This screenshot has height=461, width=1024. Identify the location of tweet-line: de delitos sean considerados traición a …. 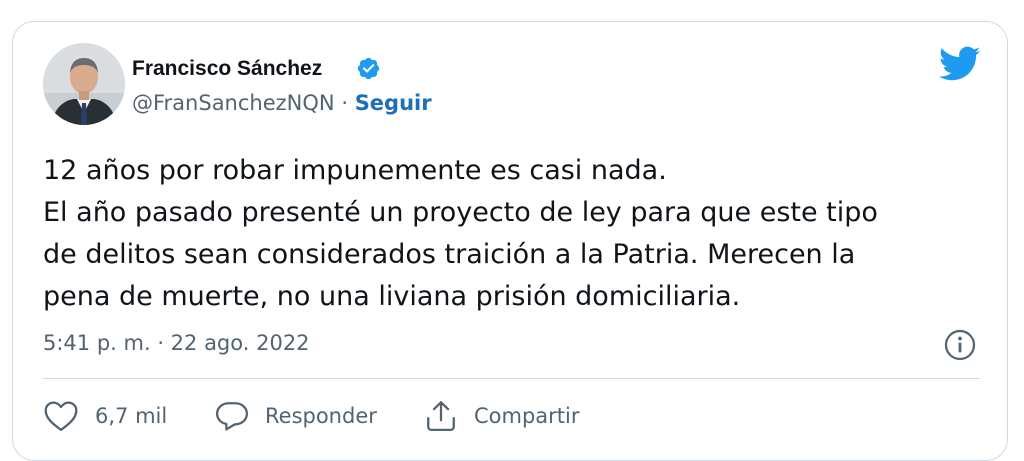
(449, 254).